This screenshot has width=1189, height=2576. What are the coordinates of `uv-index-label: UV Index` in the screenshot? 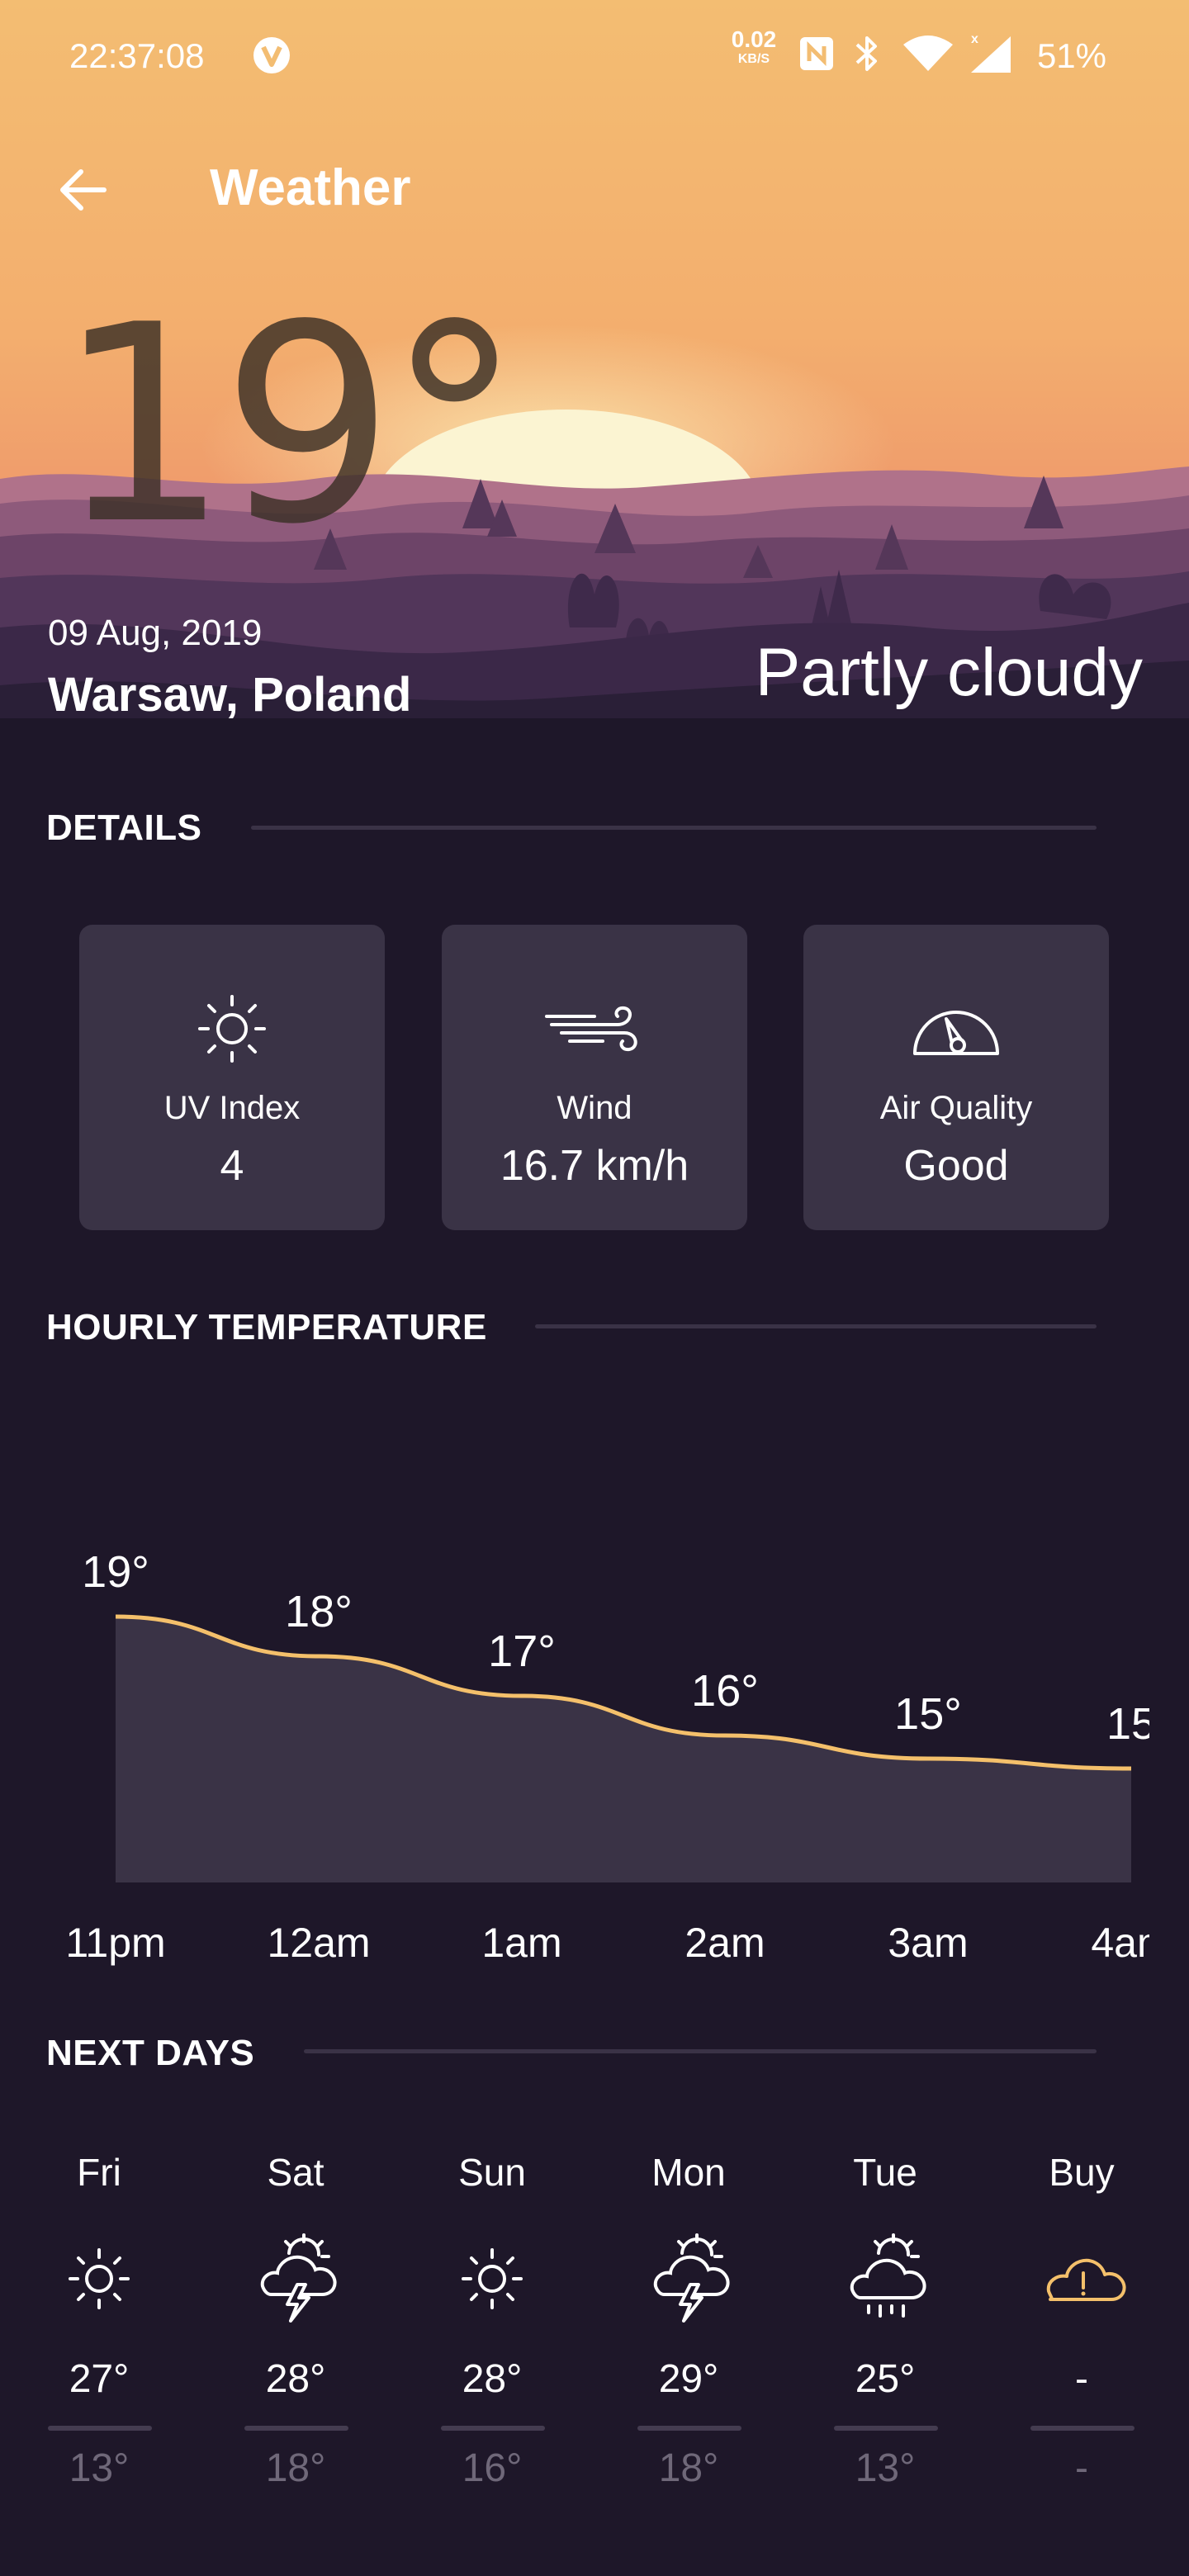 It's located at (232, 1108).